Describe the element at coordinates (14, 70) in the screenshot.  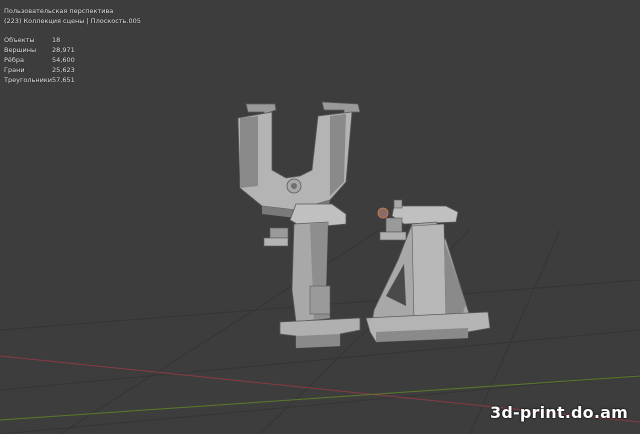
I see `stat-label: Грани` at that location.